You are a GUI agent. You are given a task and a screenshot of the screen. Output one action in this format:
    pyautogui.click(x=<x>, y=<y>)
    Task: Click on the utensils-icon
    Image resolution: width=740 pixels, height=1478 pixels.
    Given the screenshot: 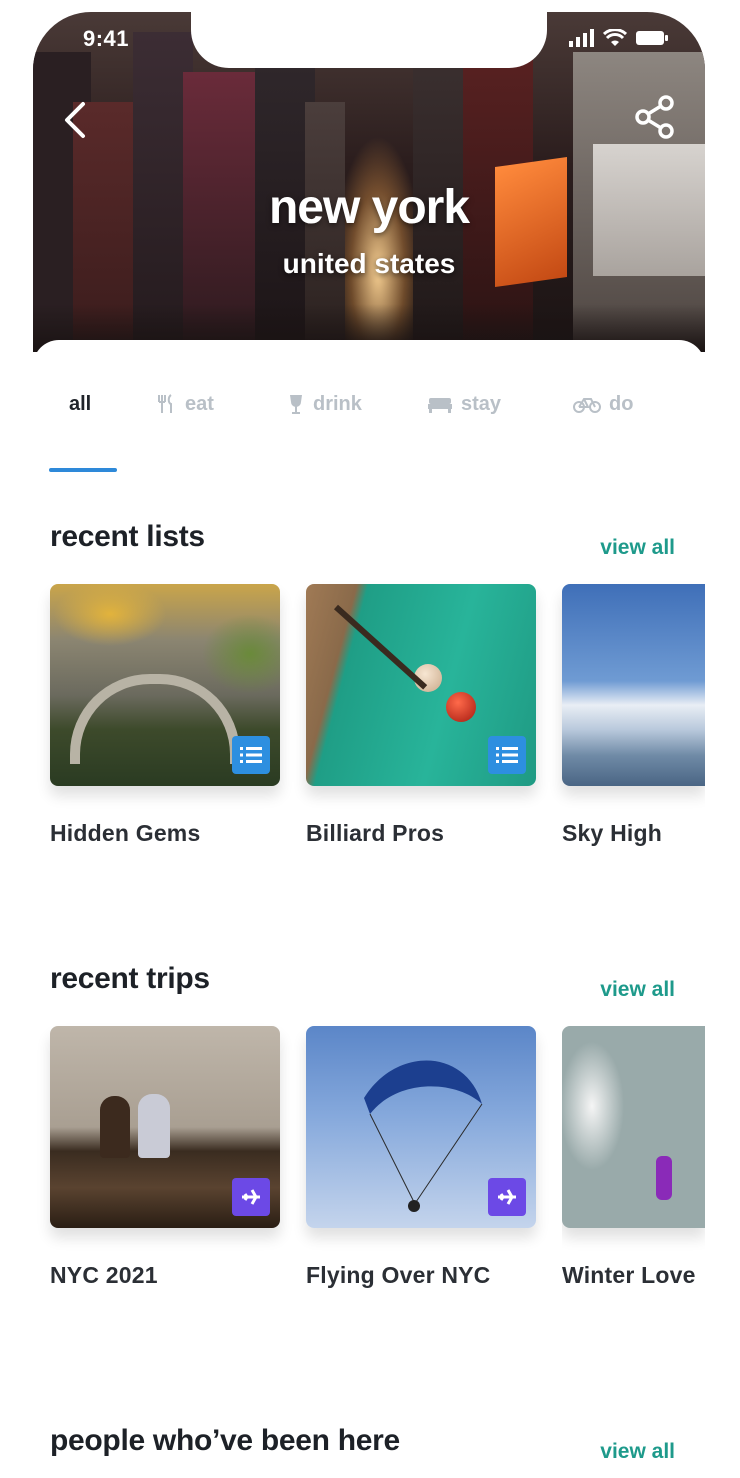 What is the action you would take?
    pyautogui.click(x=165, y=403)
    